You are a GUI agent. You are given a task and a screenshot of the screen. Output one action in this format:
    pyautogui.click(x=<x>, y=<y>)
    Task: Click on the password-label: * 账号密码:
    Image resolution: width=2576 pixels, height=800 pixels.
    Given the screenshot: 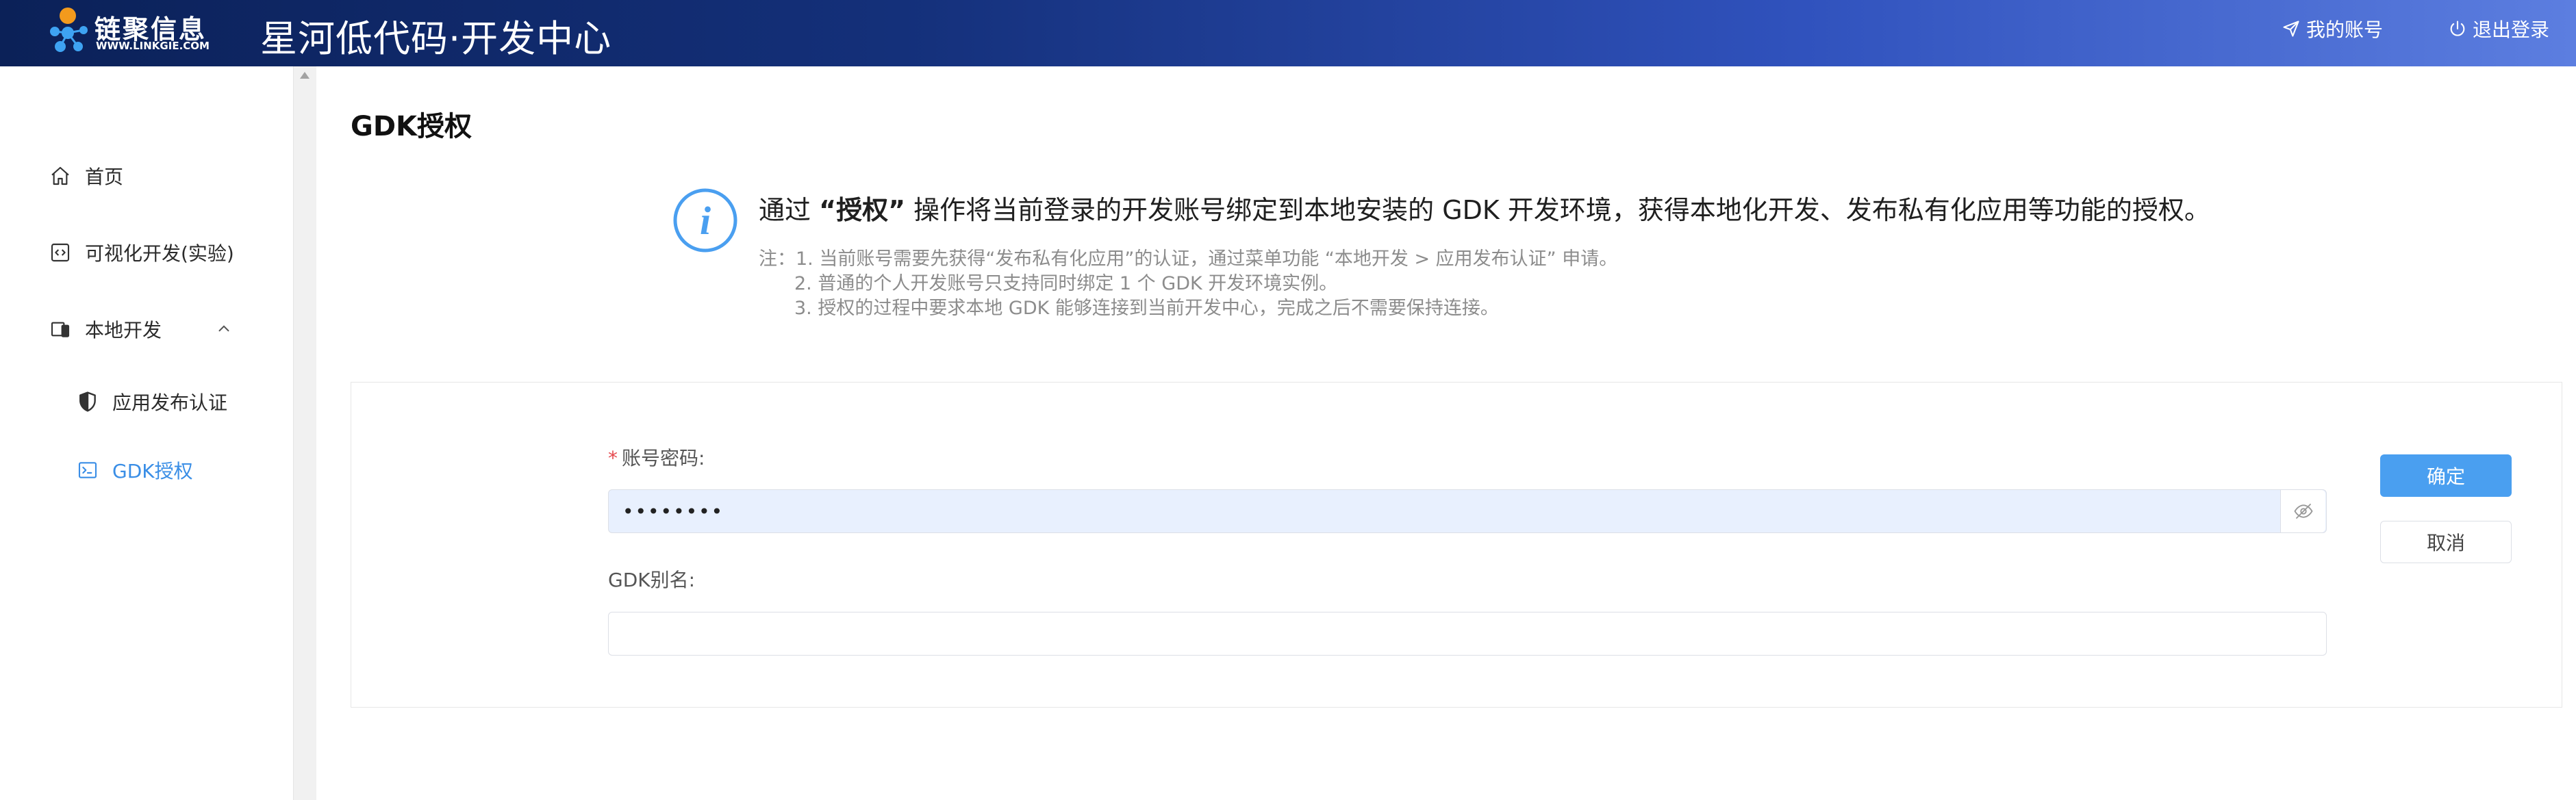 What is the action you would take?
    pyautogui.click(x=656, y=457)
    